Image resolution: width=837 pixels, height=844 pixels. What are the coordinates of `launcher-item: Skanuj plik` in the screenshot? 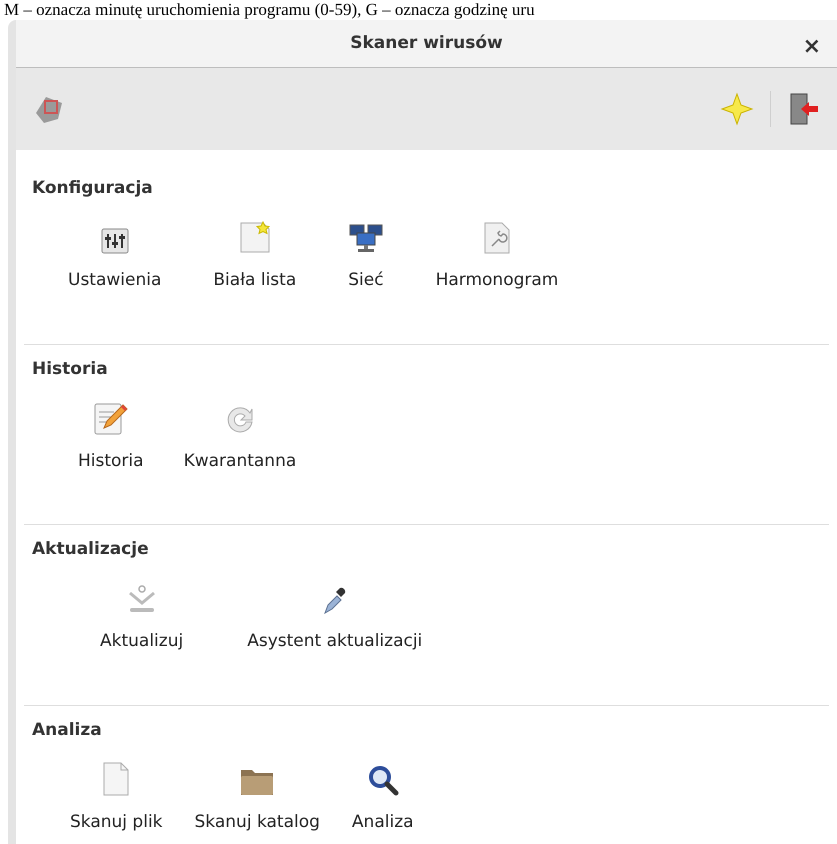 It's located at (116, 798).